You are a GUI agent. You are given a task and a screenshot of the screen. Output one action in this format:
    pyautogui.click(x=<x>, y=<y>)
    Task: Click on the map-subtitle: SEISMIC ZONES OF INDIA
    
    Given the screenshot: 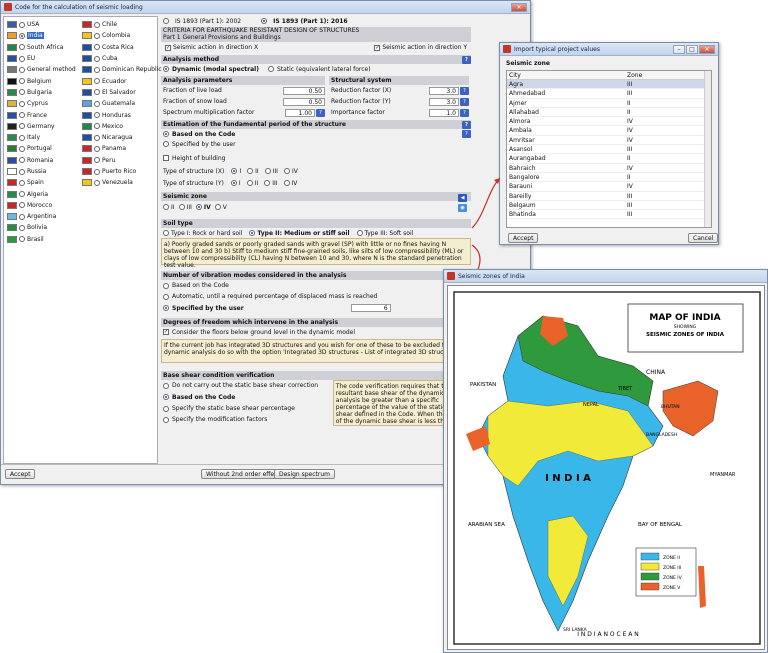 What is the action you would take?
    pyautogui.click(x=685, y=335)
    